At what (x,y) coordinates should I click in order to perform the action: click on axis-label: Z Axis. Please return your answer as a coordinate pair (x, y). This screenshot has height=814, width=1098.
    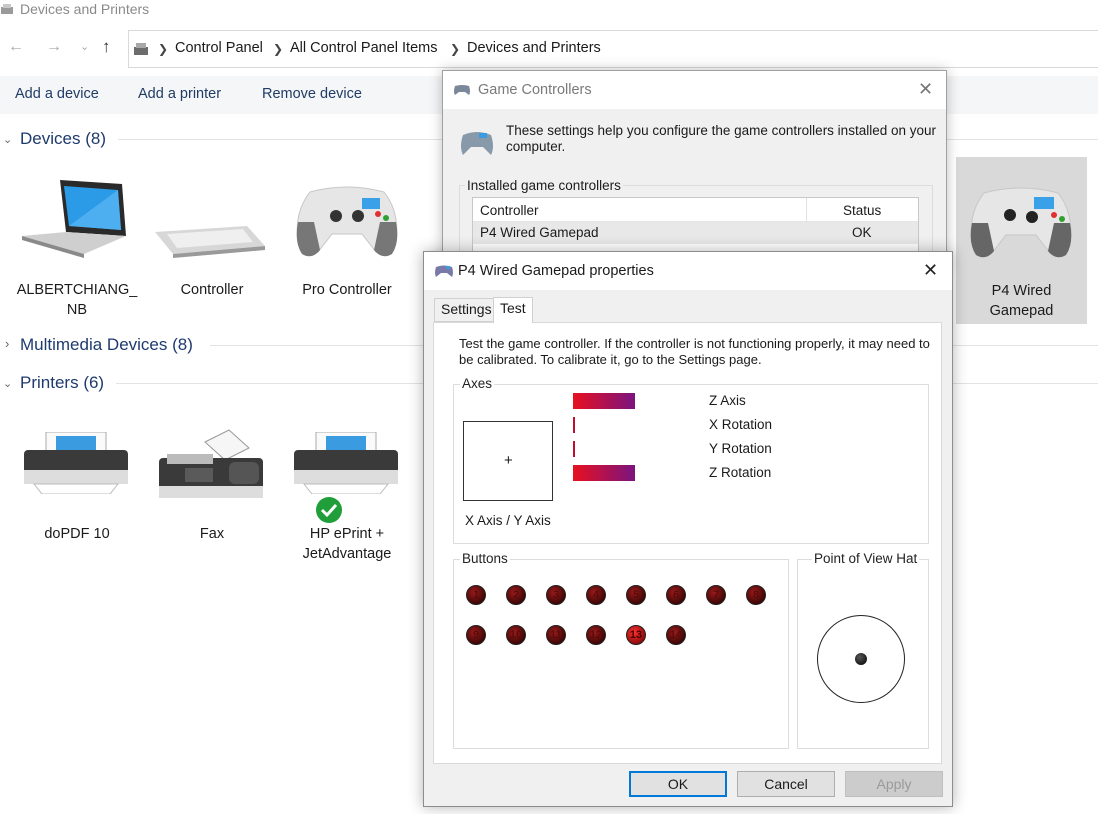
    Looking at the image, I should click on (727, 400).